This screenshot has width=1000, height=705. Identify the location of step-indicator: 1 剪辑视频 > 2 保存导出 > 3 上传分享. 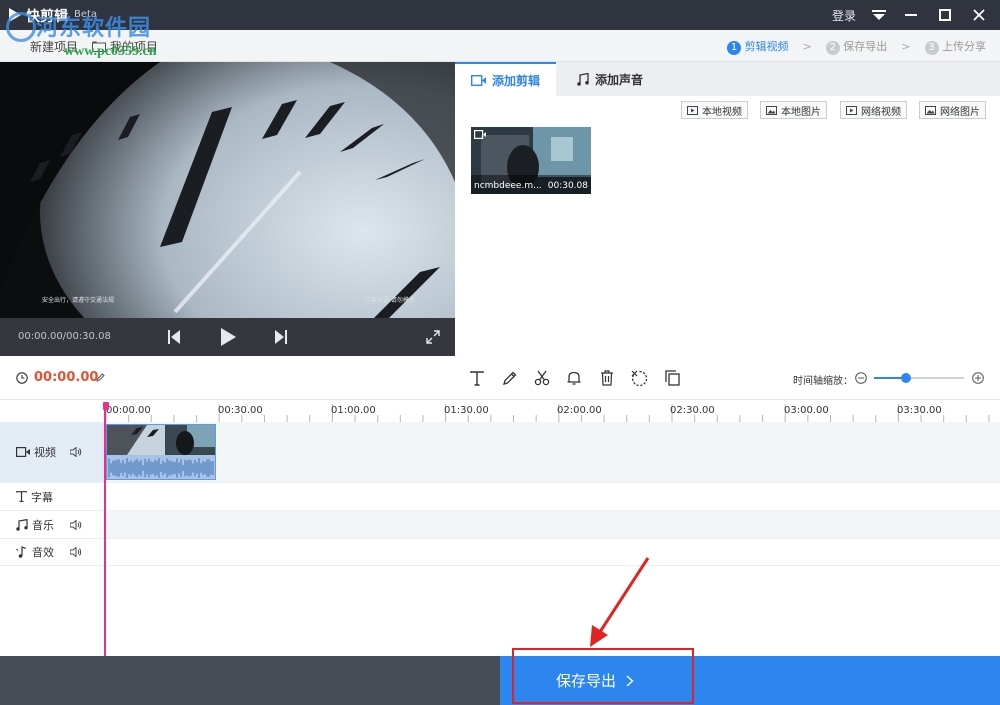
(856, 46).